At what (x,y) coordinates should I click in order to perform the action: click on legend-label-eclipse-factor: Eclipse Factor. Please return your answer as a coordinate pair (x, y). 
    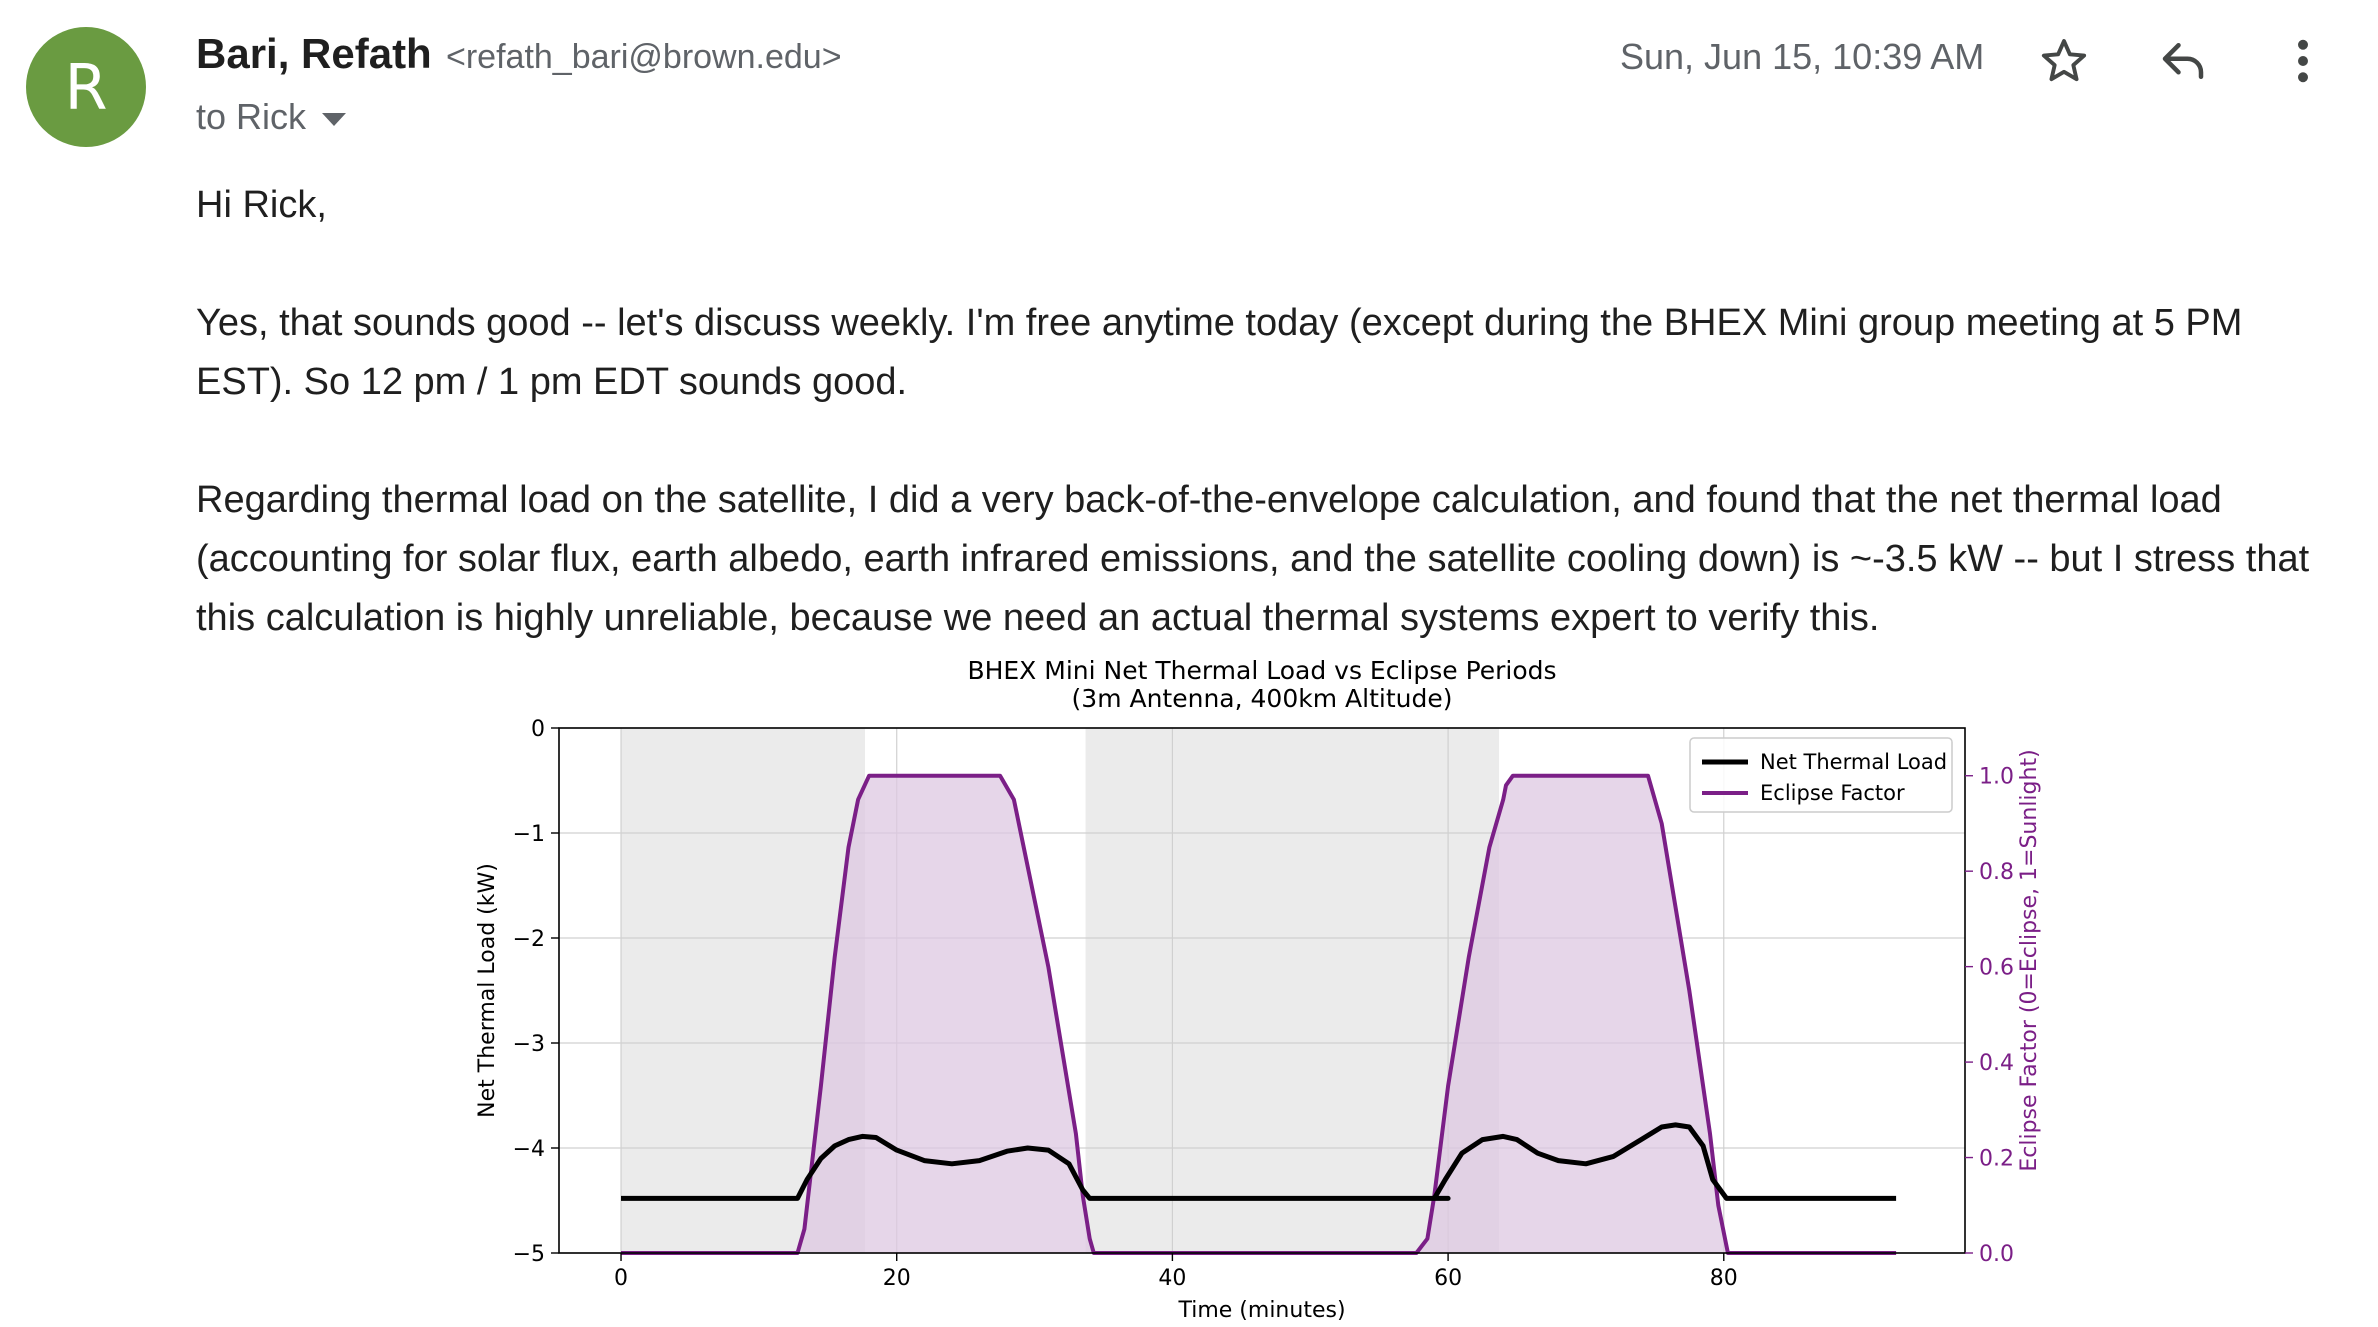
    Looking at the image, I should click on (1832, 793).